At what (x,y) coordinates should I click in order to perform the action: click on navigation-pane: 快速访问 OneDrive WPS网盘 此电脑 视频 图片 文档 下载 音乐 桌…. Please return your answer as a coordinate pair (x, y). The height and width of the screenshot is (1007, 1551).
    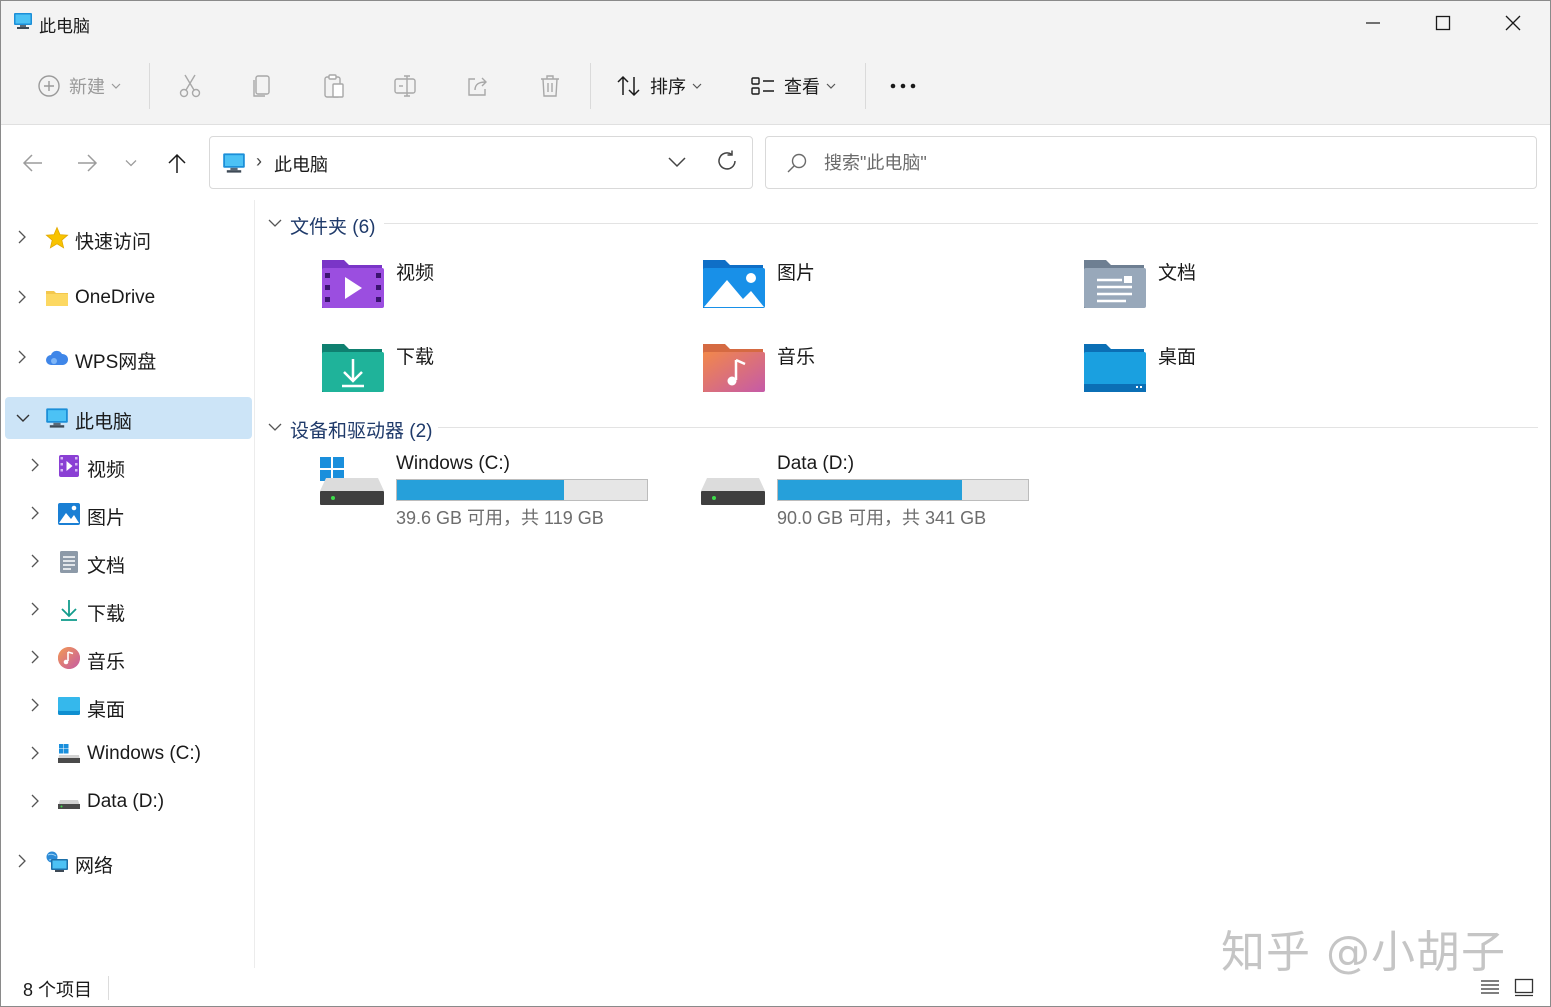
    Looking at the image, I should click on (128, 584).